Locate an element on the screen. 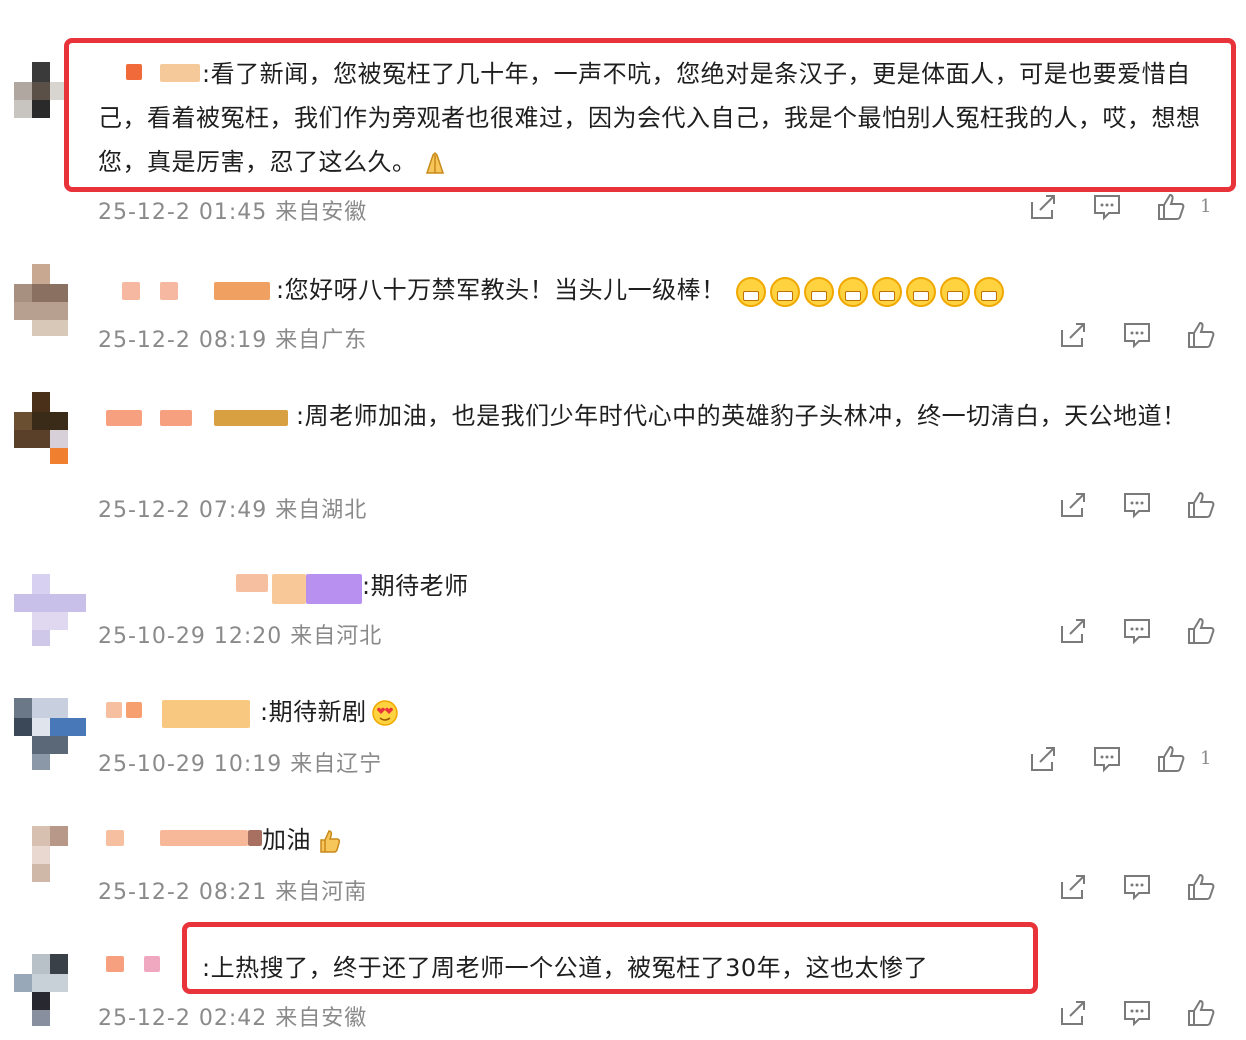  comment-meta: 25-12-2 07:49 来自湖北 is located at coordinates (232, 508).